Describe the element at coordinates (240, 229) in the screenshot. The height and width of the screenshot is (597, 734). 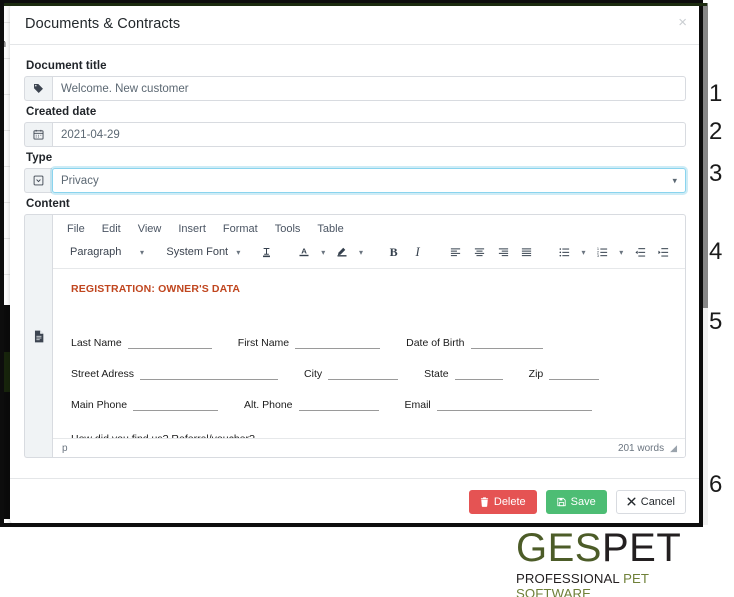
I see `menu-format: Format` at that location.